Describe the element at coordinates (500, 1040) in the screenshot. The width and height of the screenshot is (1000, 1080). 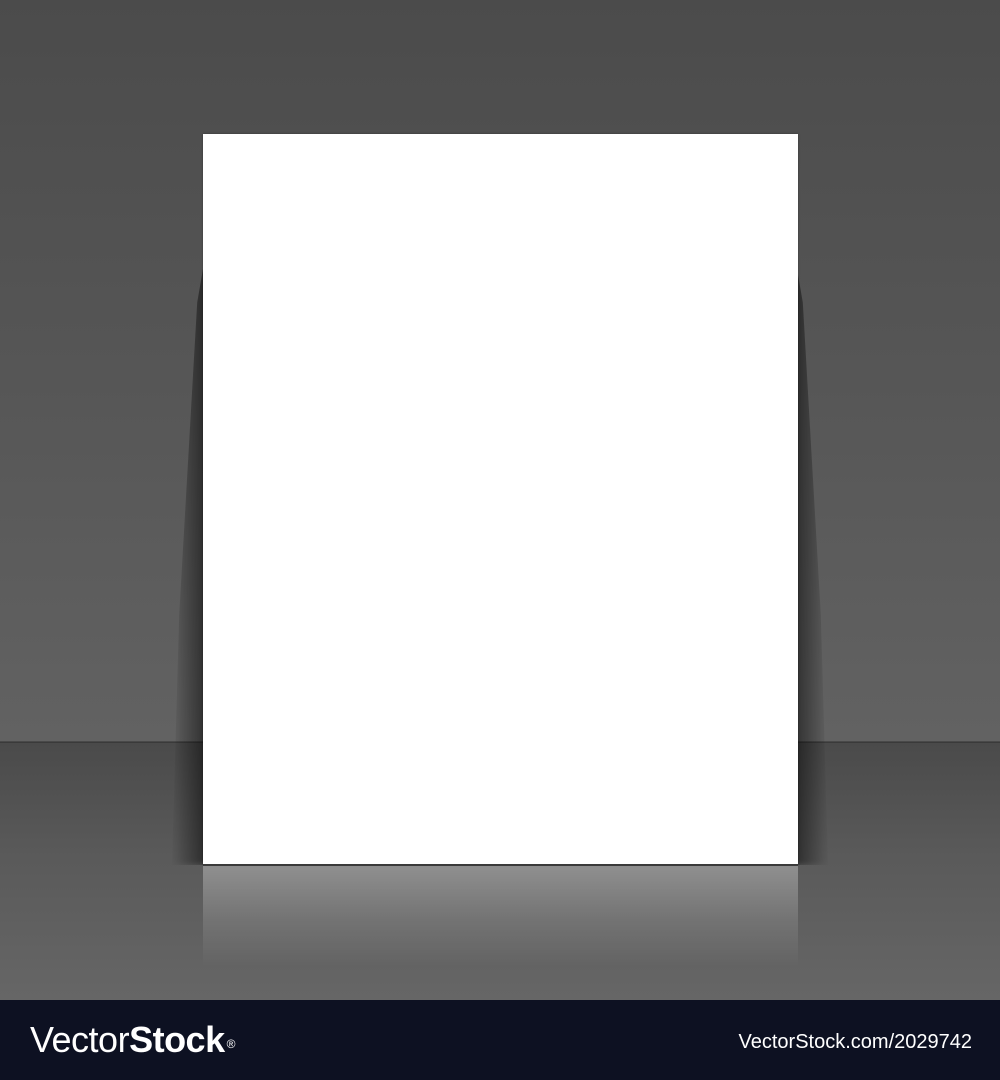
I see `watermark-bar: VectorStock ® VectorStock.com/2029742` at that location.